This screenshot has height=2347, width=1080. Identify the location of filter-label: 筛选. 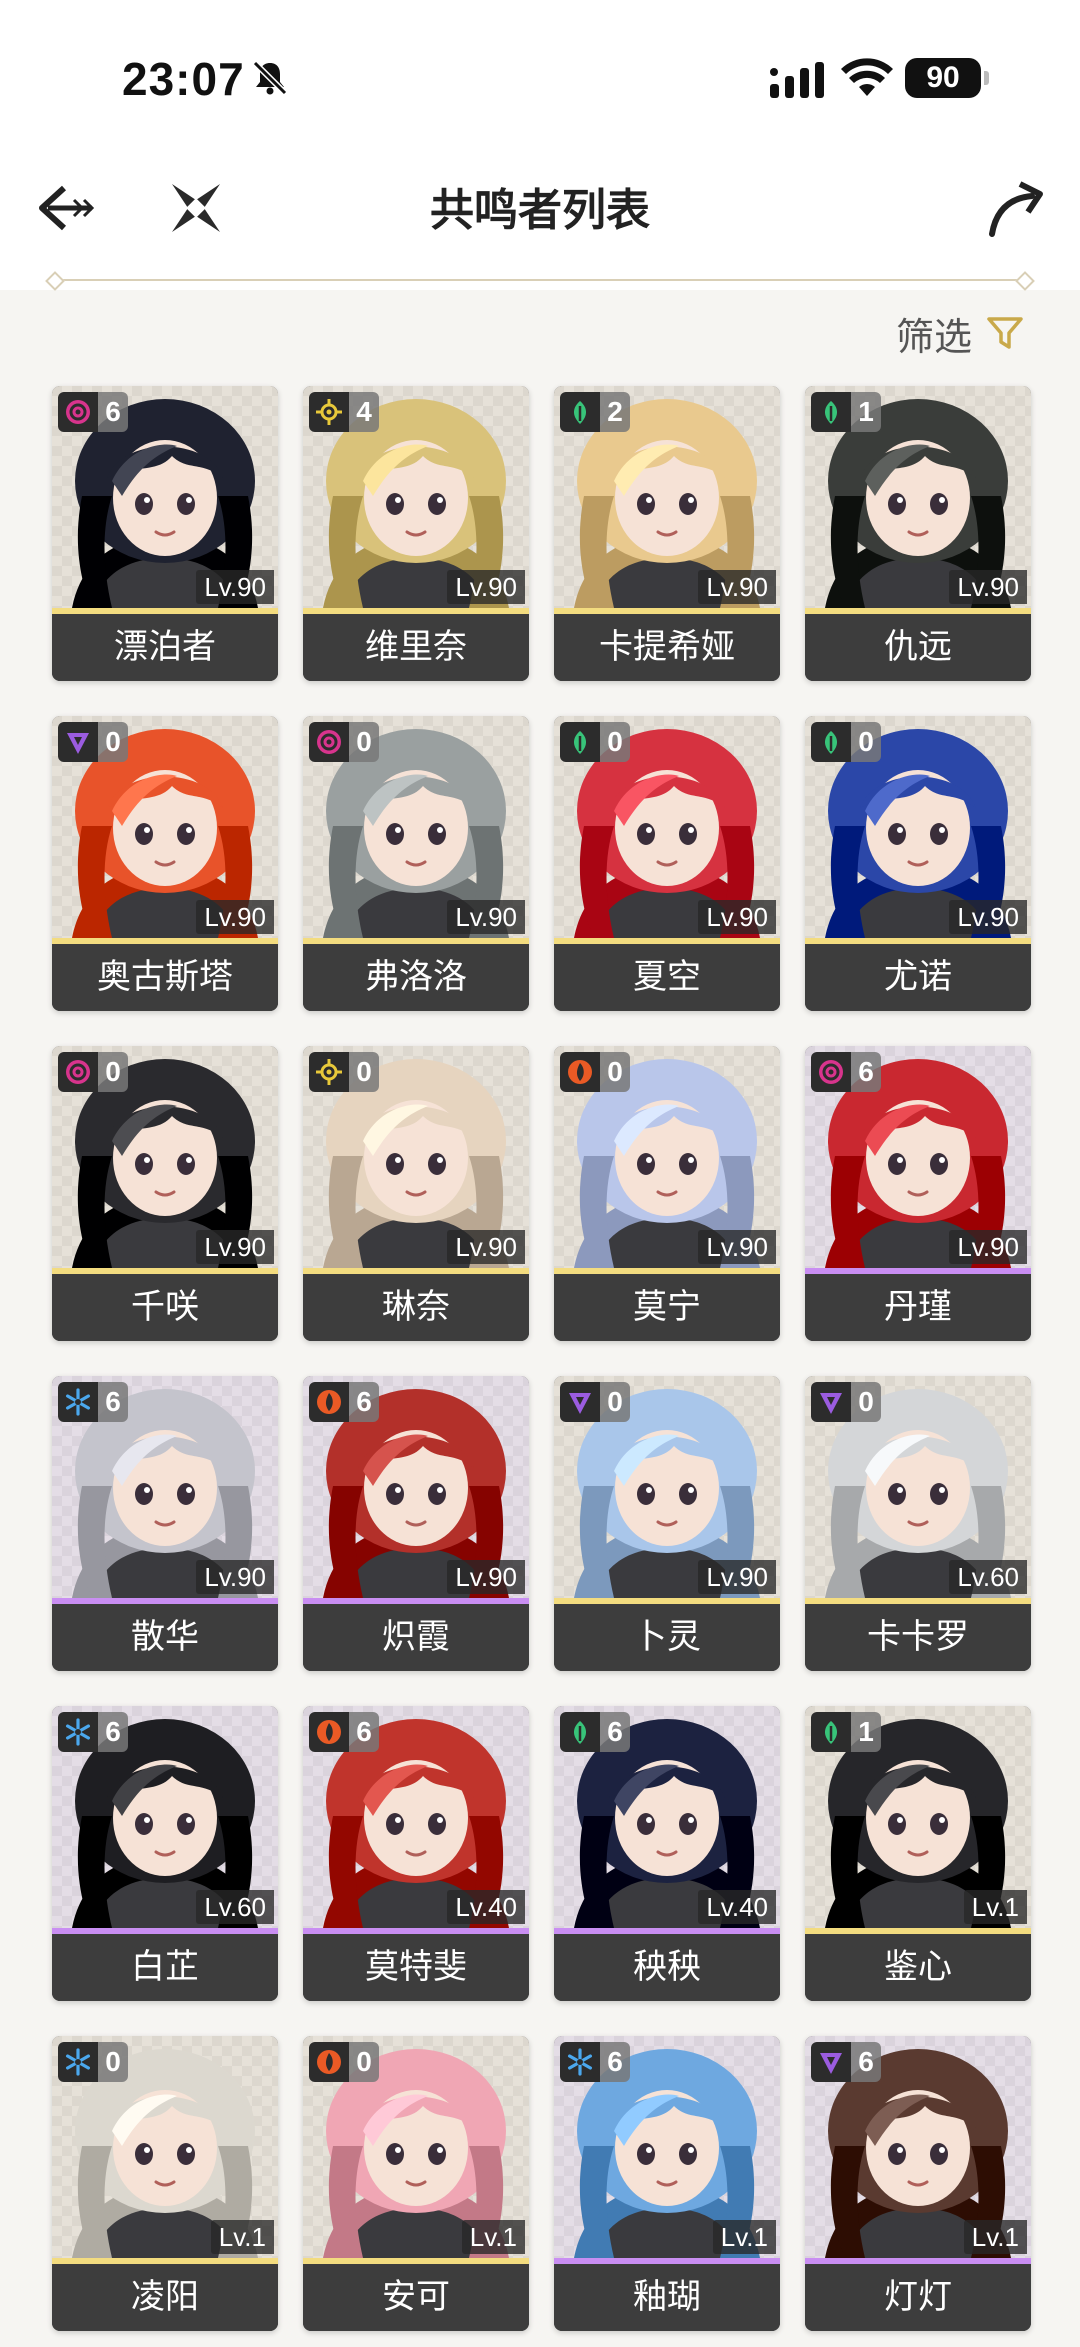
(933, 336).